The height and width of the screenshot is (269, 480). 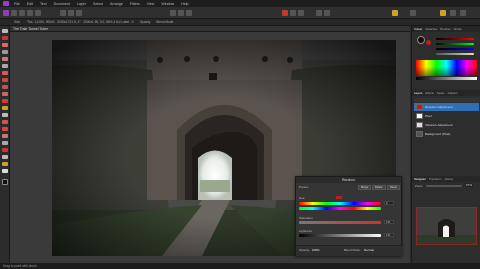 What do you see at coordinates (348, 180) in the screenshot?
I see `dialog-title: Recolour` at bounding box center [348, 180].